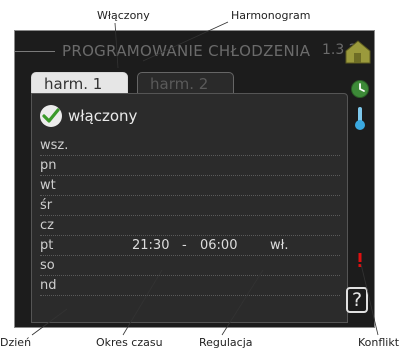 The image size is (401, 351). Describe the element at coordinates (142, 302) in the screenshot. I see `callout-period` at that location.